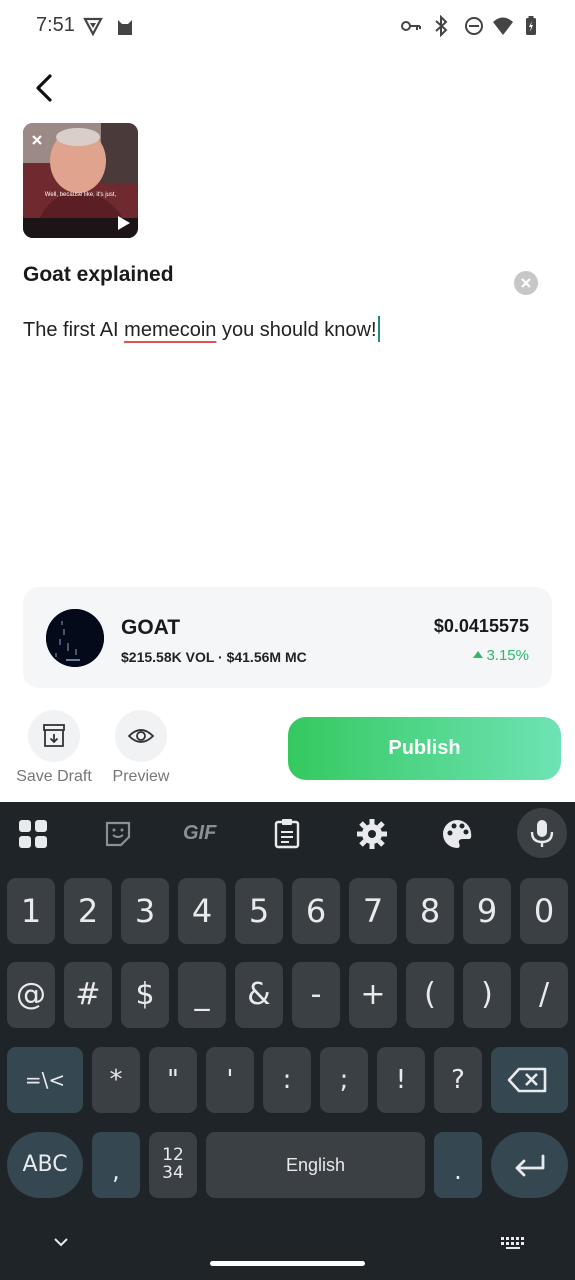 The width and height of the screenshot is (575, 1280). What do you see at coordinates (373, 995) in the screenshot?
I see `key-plus: +` at bounding box center [373, 995].